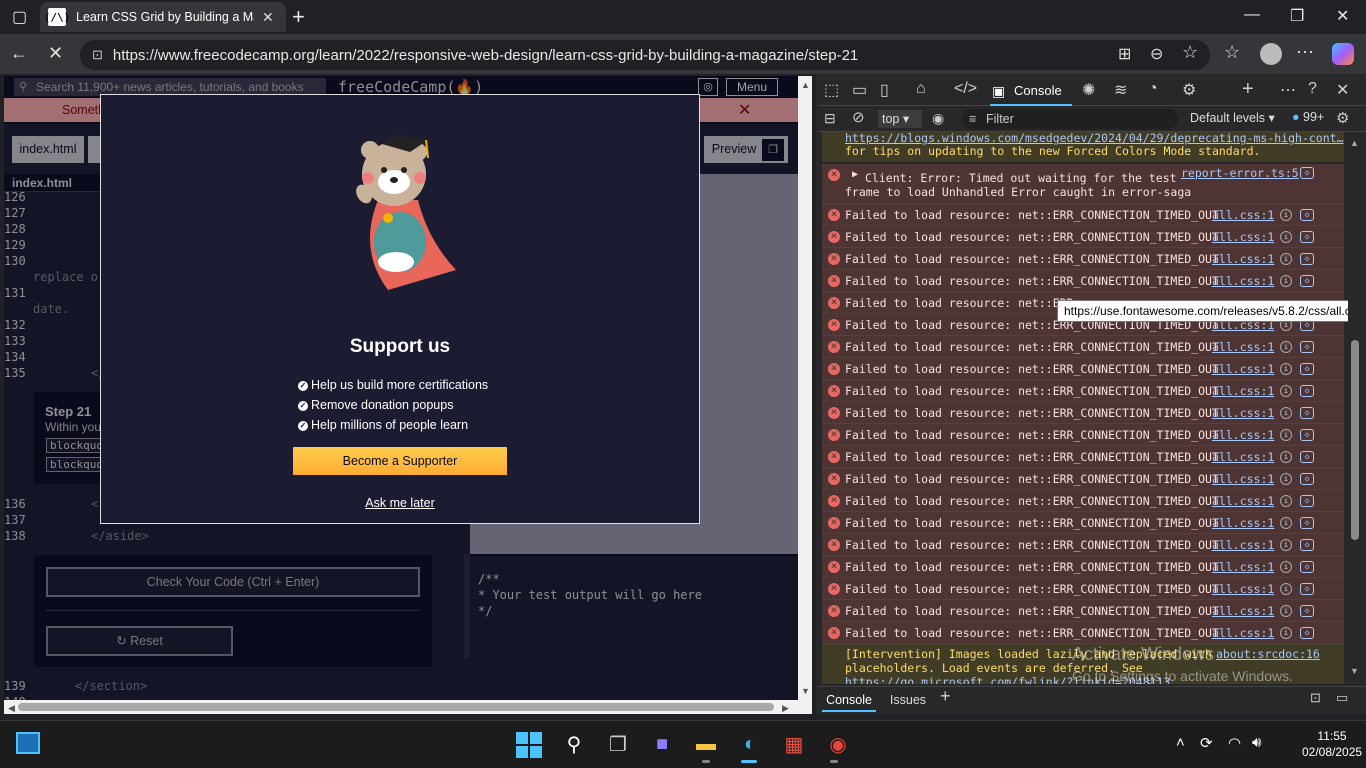 Image resolution: width=1366 pixels, height=768 pixels. Describe the element at coordinates (884, 90) in the screenshot. I see `dock-side-icon: ▯` at that location.